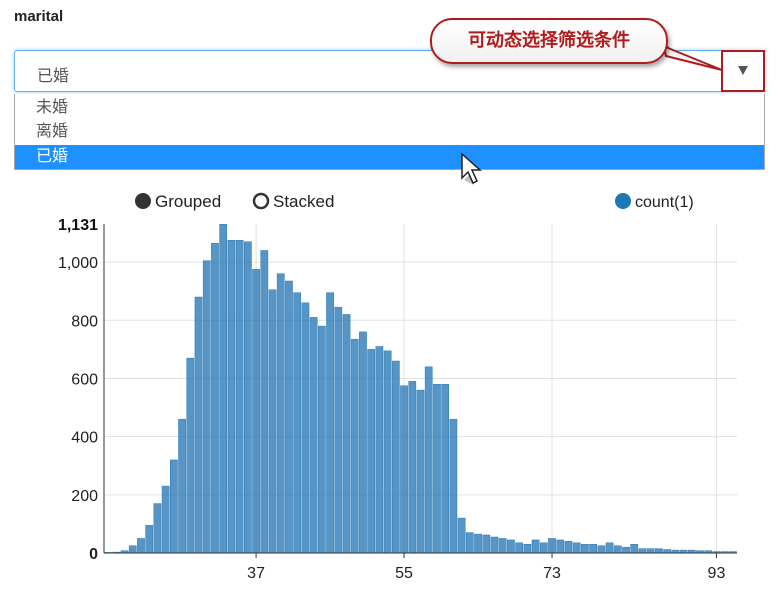 The width and height of the screenshot is (777, 598). What do you see at coordinates (84, 321) in the screenshot?
I see `y-tick-label: 800` at bounding box center [84, 321].